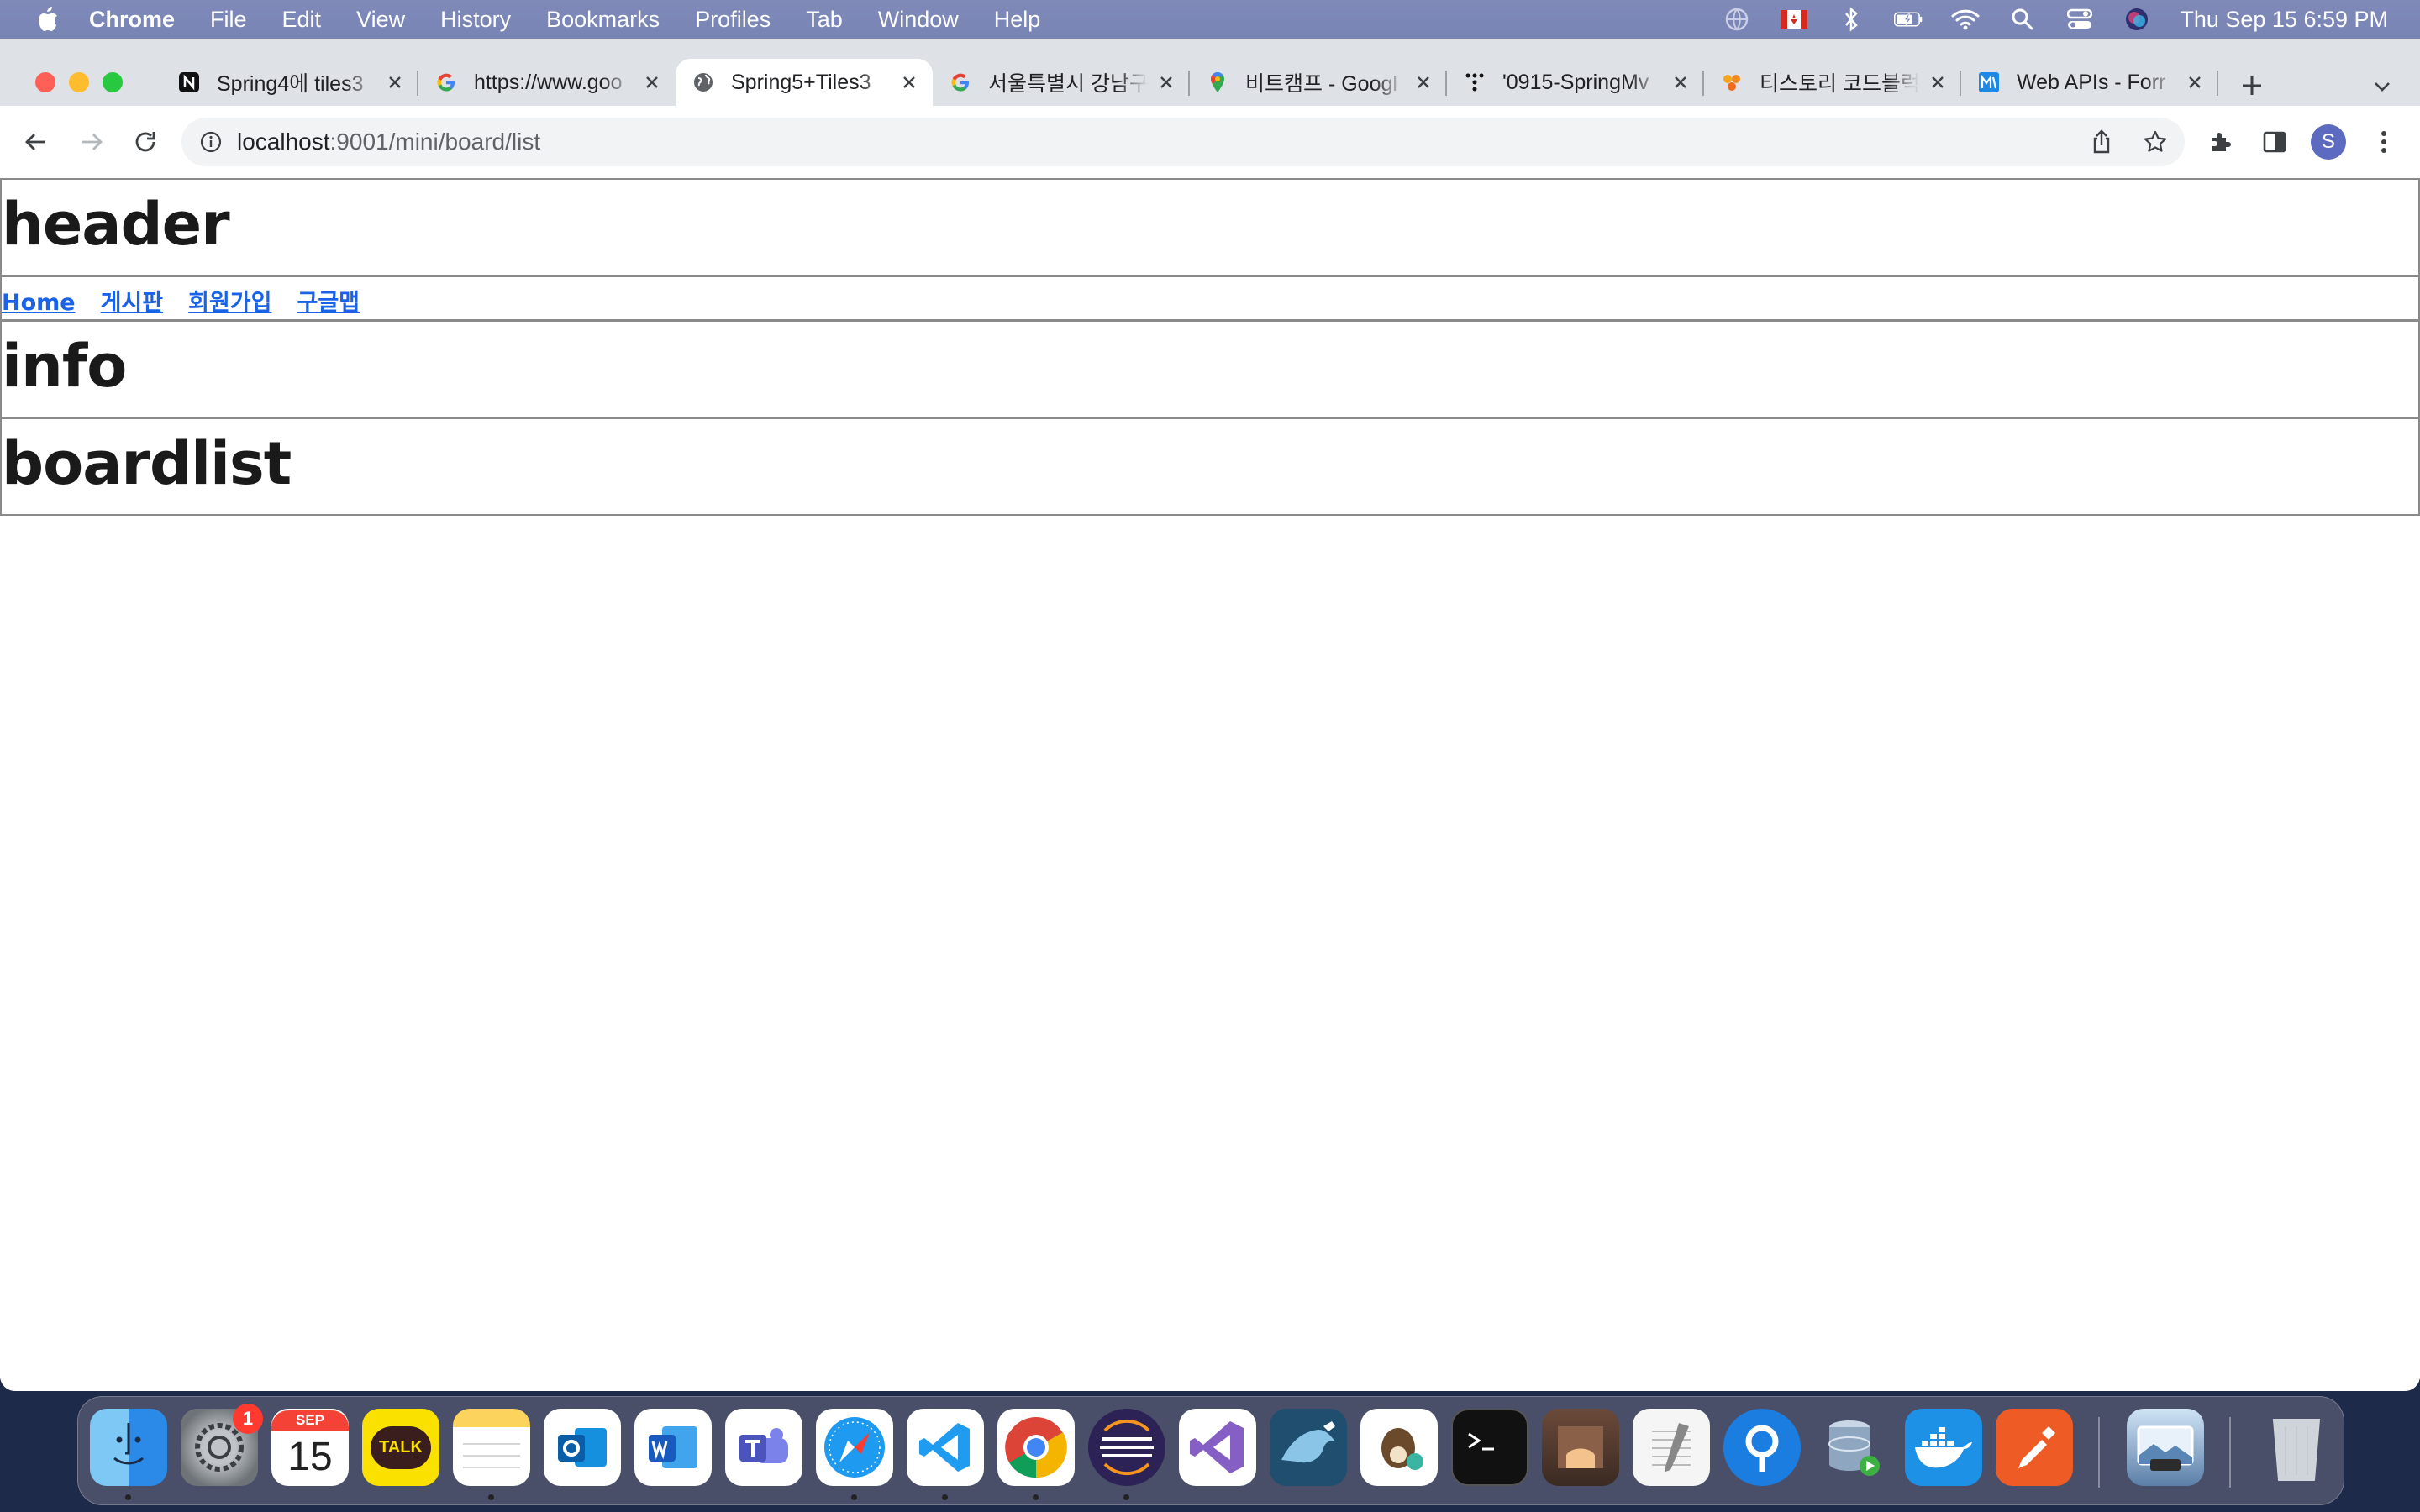 The image size is (2420, 1512). Describe the element at coordinates (1575, 82) in the screenshot. I see `tab-0915-springmvc: '0915-SpringMv` at that location.